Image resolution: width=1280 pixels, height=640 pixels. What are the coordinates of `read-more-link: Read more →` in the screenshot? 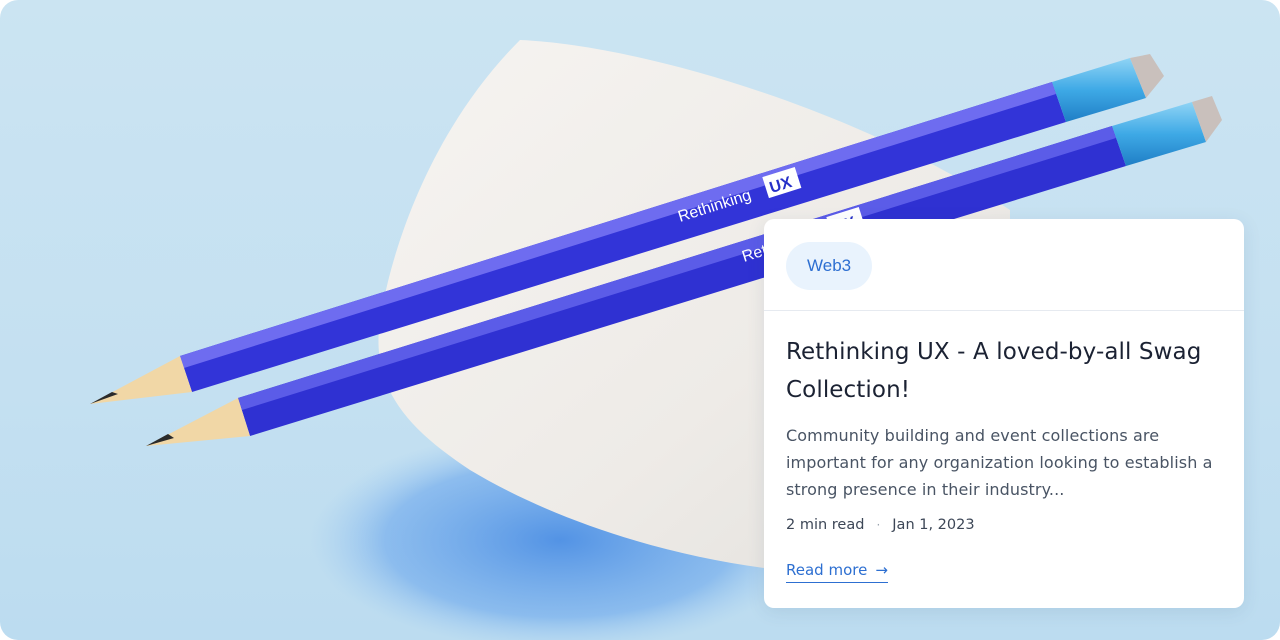 It's located at (837, 572).